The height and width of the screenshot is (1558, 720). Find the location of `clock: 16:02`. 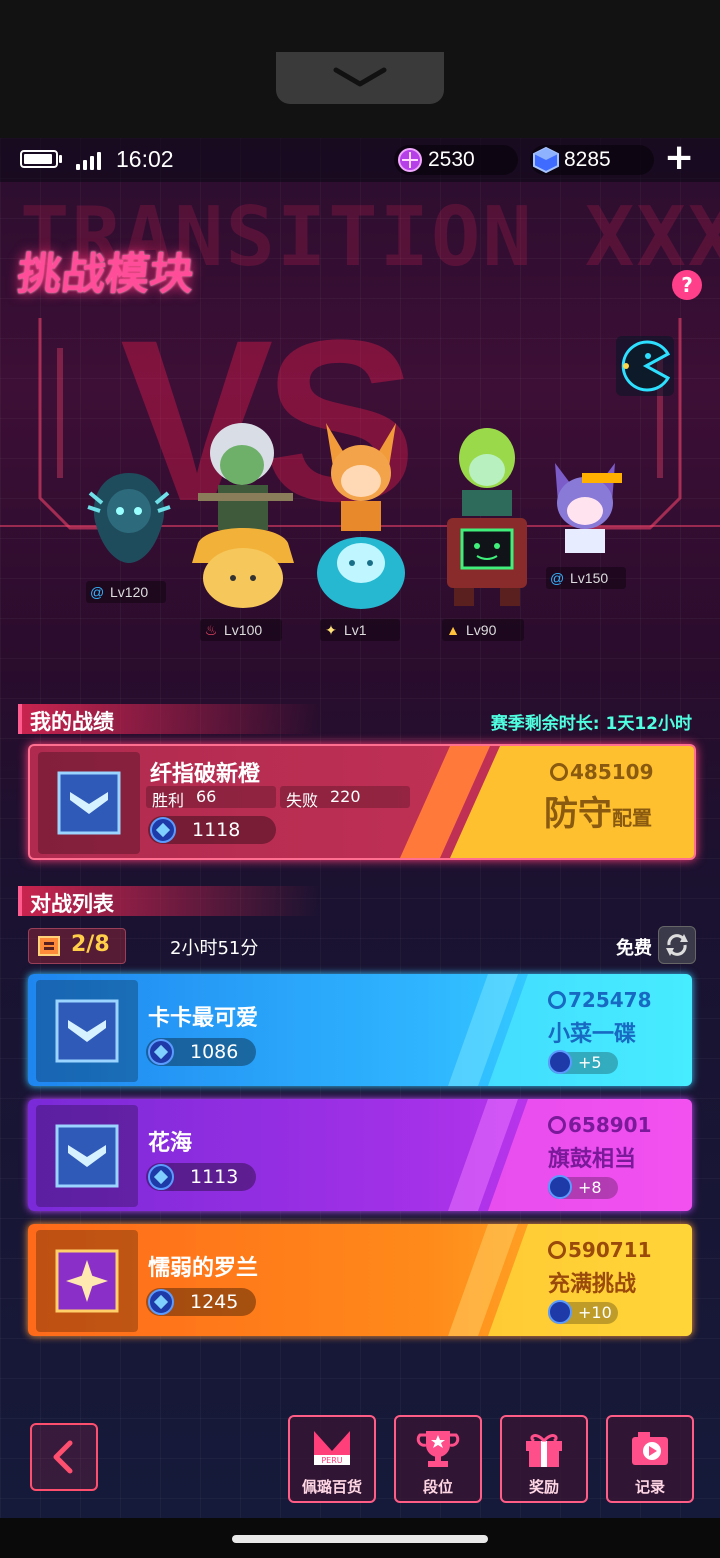

clock: 16:02 is located at coordinates (145, 159).